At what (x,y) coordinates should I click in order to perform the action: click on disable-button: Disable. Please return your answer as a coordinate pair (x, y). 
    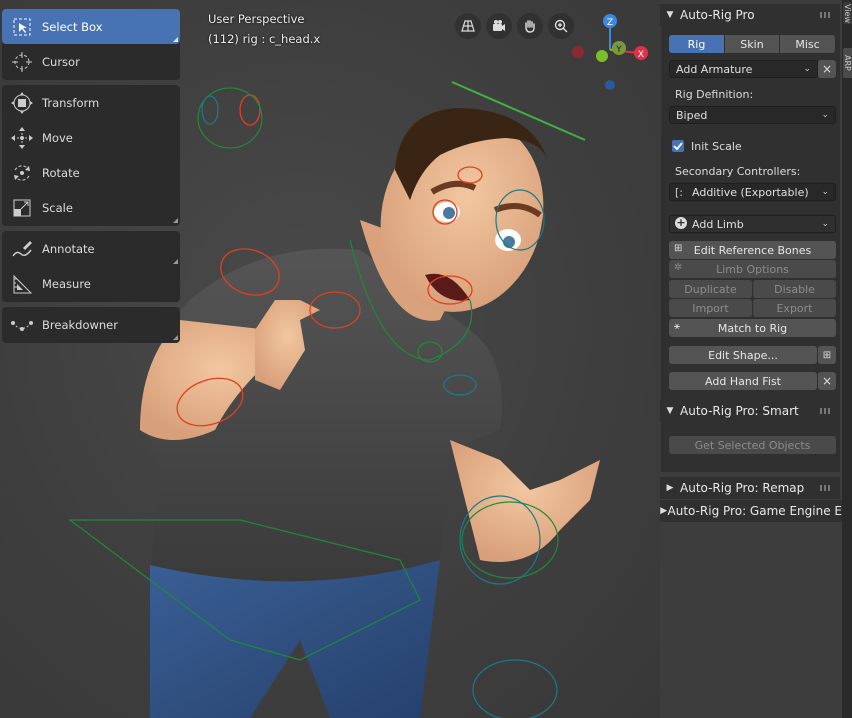
    Looking at the image, I should click on (794, 289).